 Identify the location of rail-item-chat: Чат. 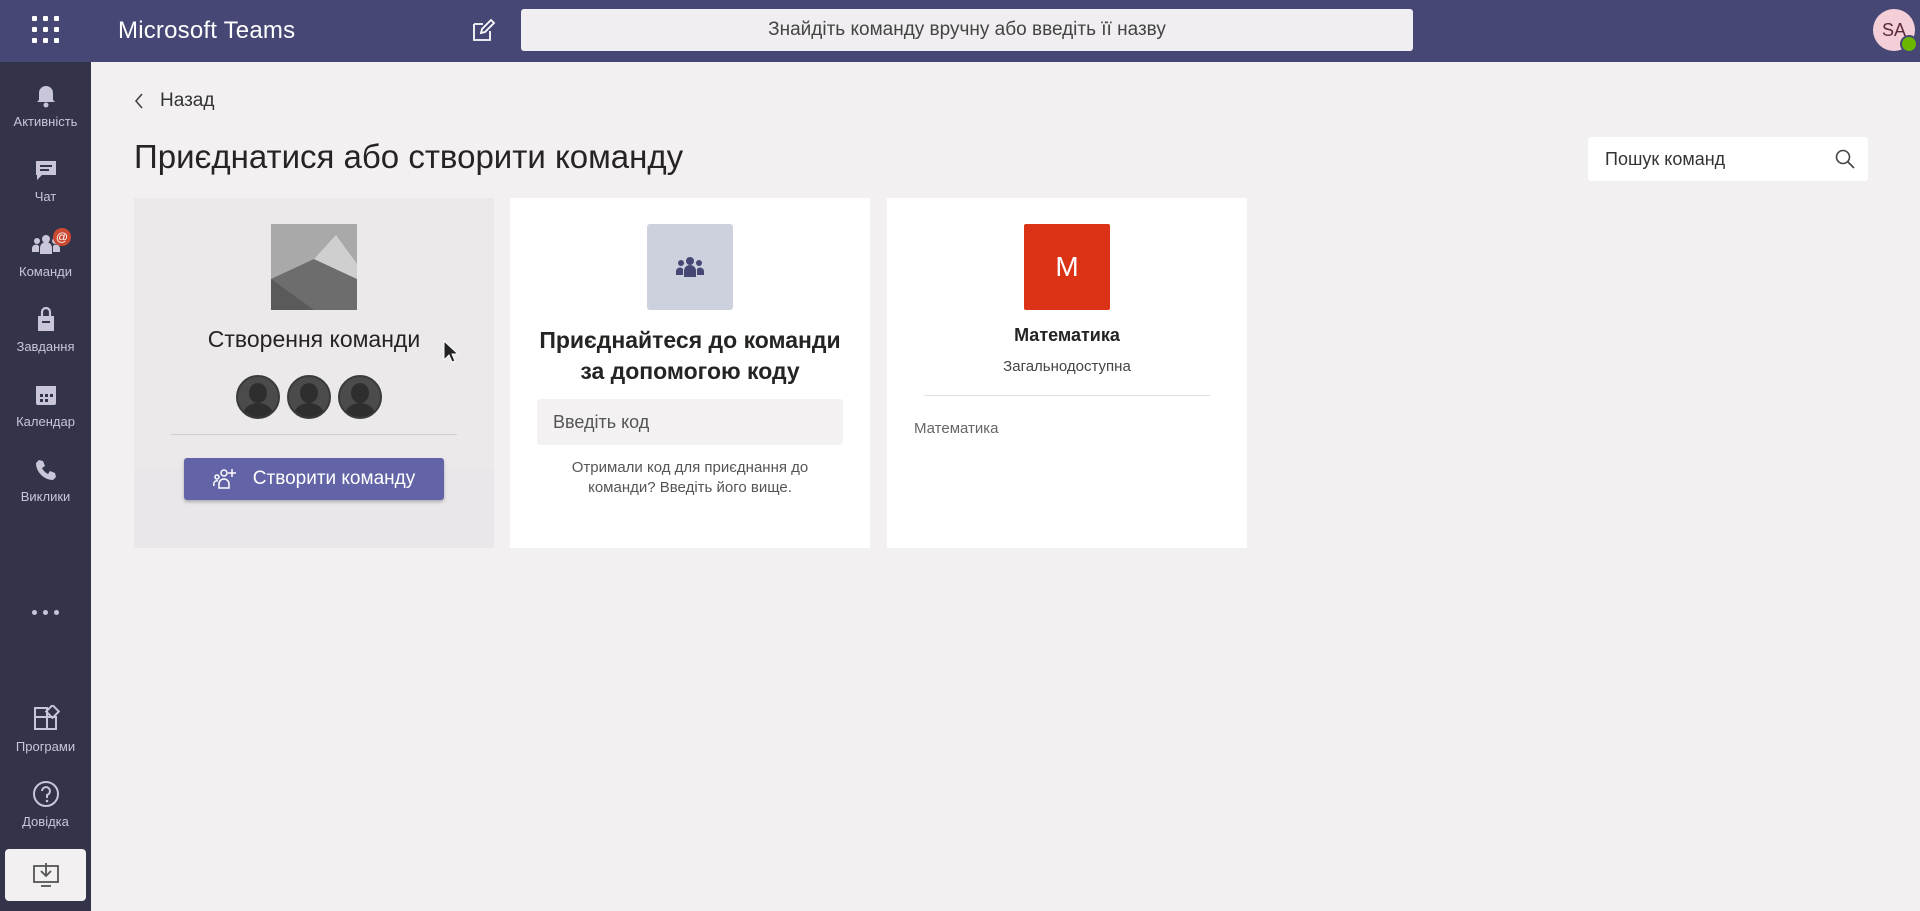
(45, 180).